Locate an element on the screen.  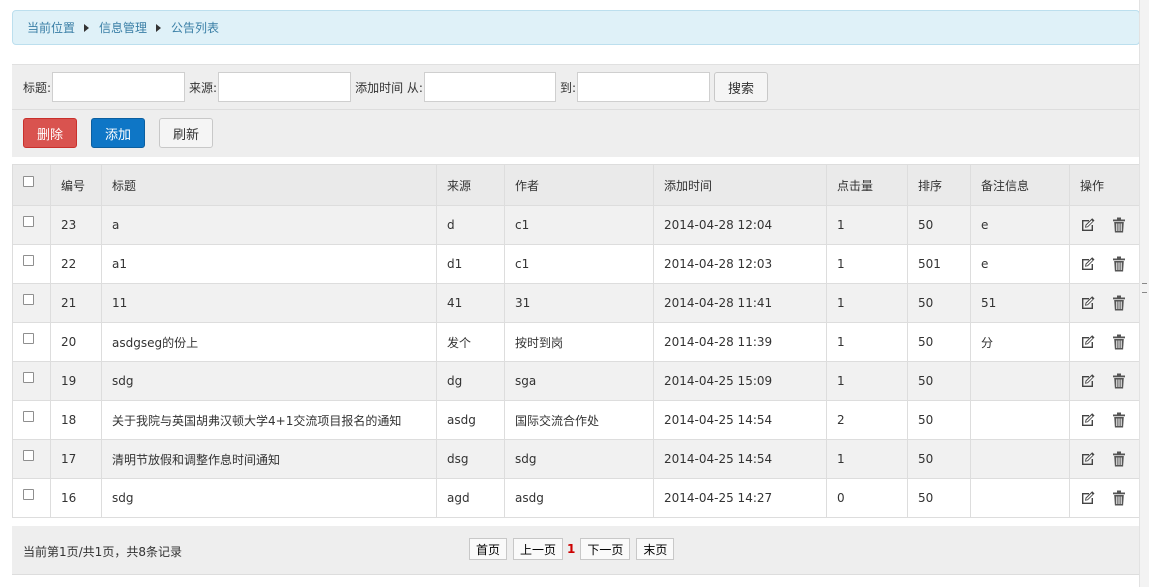
cell-title: 关于我院与英国胡弗汉顿大学4+1交流项目报名的通知 is located at coordinates (269, 420).